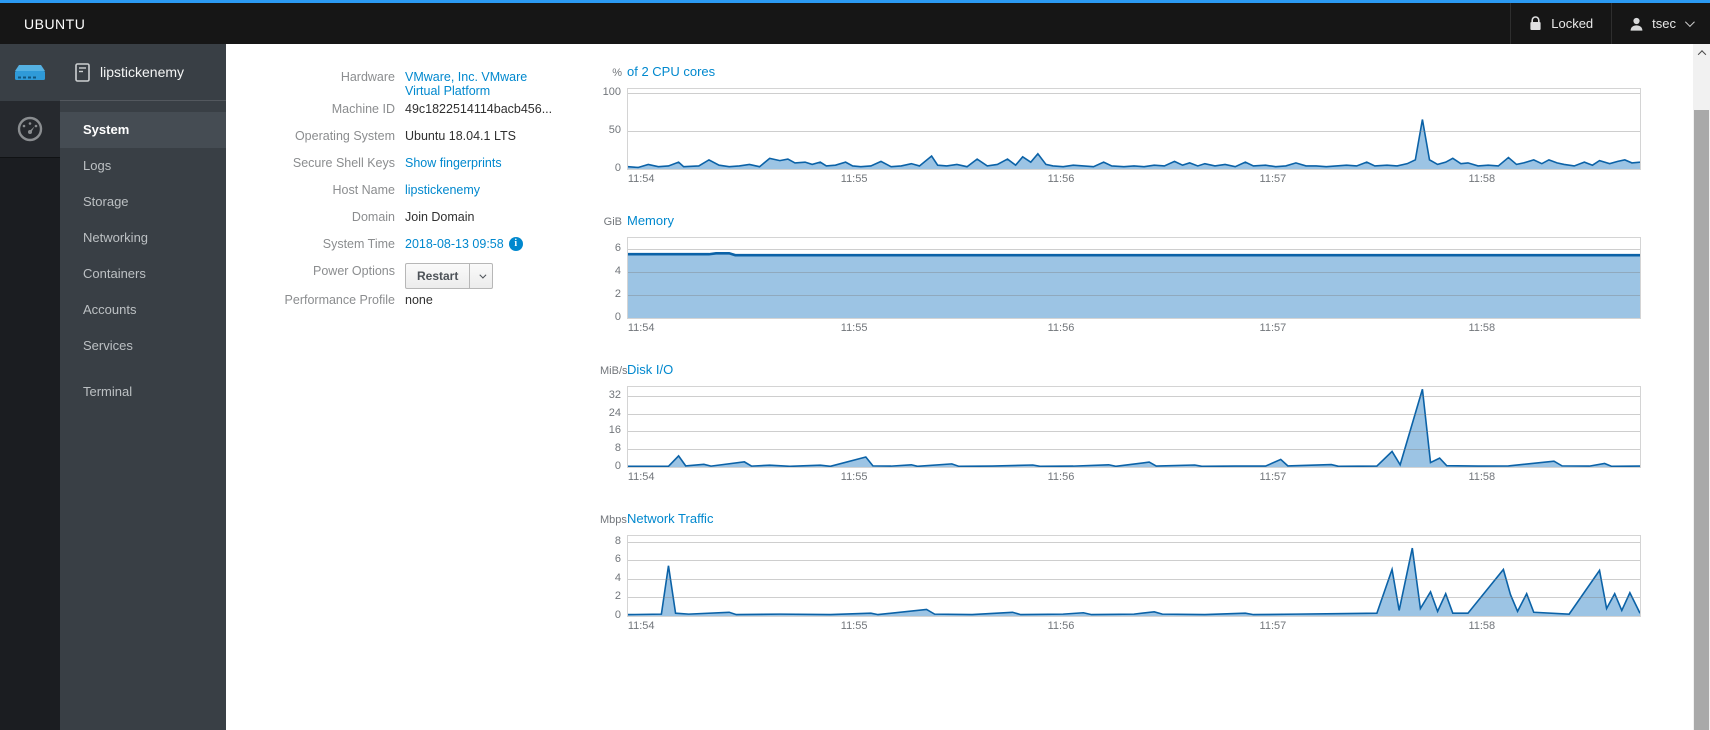  I want to click on chart-memory: GiB Memory 0 2 4 6 11:54 11:55 11:56 11:57 11:58, so click(1120, 274).